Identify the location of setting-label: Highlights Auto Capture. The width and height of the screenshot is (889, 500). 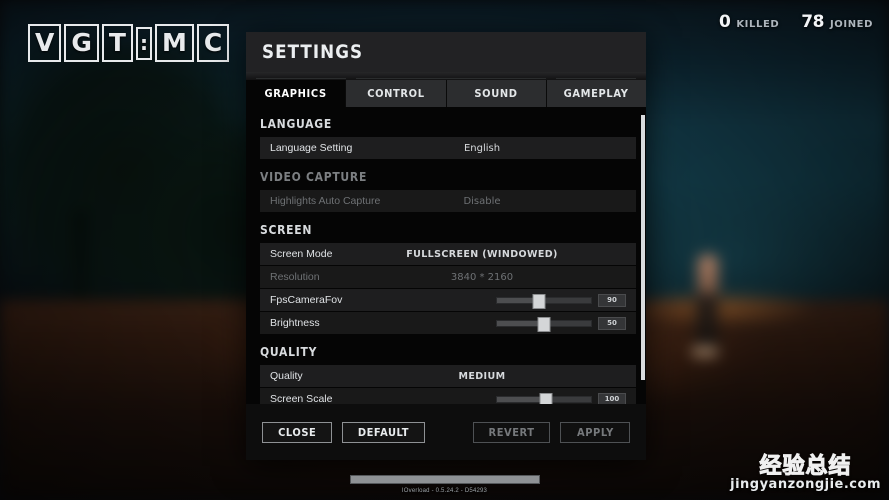
(325, 201).